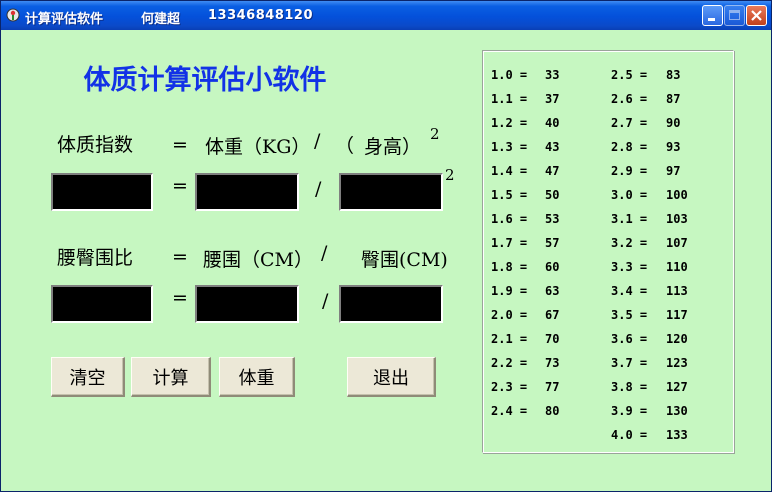 Image resolution: width=772 pixels, height=492 pixels. I want to click on exit-button: 退出, so click(391, 377).